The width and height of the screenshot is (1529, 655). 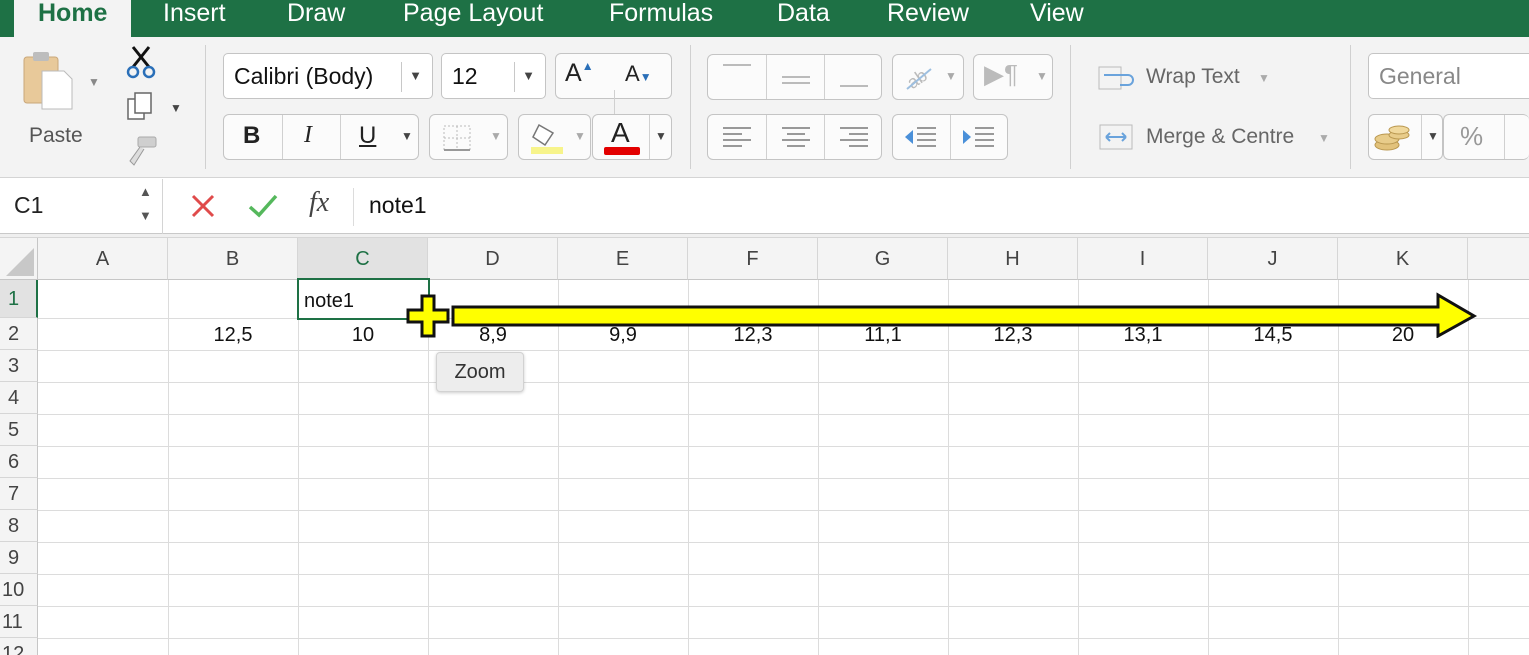 I want to click on name-box: C1 ▲ ▼, so click(x=81, y=206).